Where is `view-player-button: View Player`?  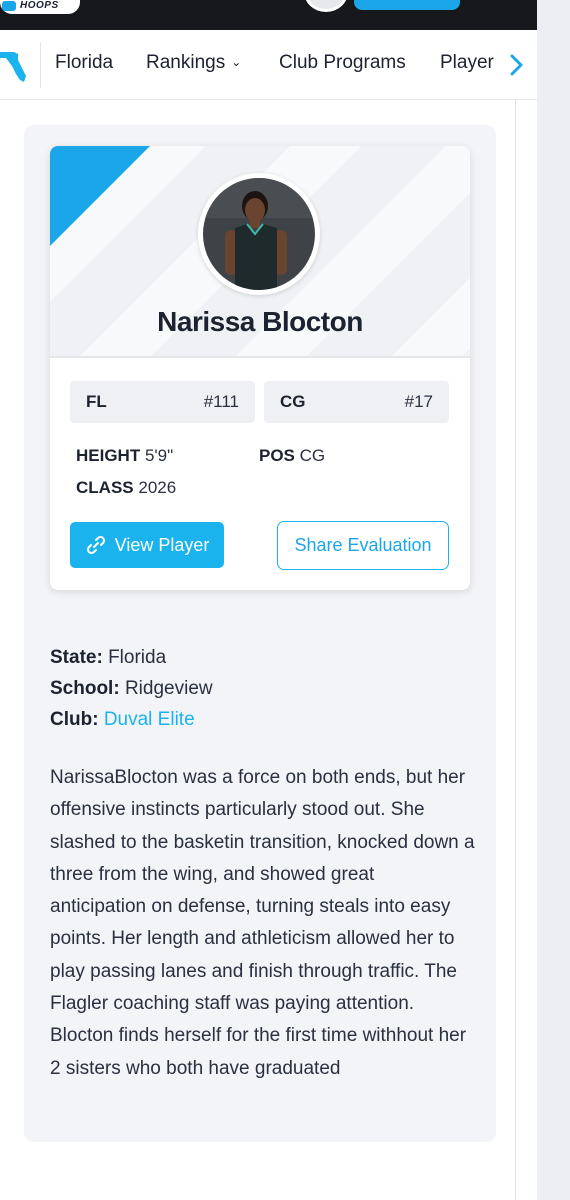 view-player-button: View Player is located at coordinates (147, 545).